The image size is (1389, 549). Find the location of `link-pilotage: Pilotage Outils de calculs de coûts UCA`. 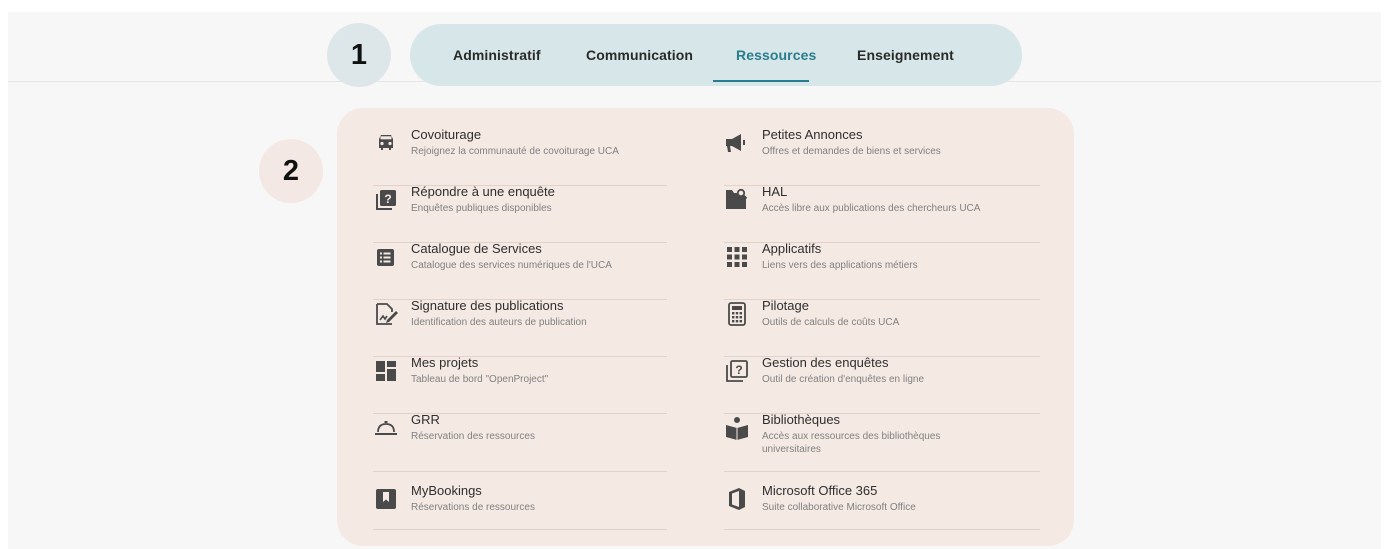

link-pilotage: Pilotage Outils de calculs de coûts UCA is located at coordinates (882, 327).